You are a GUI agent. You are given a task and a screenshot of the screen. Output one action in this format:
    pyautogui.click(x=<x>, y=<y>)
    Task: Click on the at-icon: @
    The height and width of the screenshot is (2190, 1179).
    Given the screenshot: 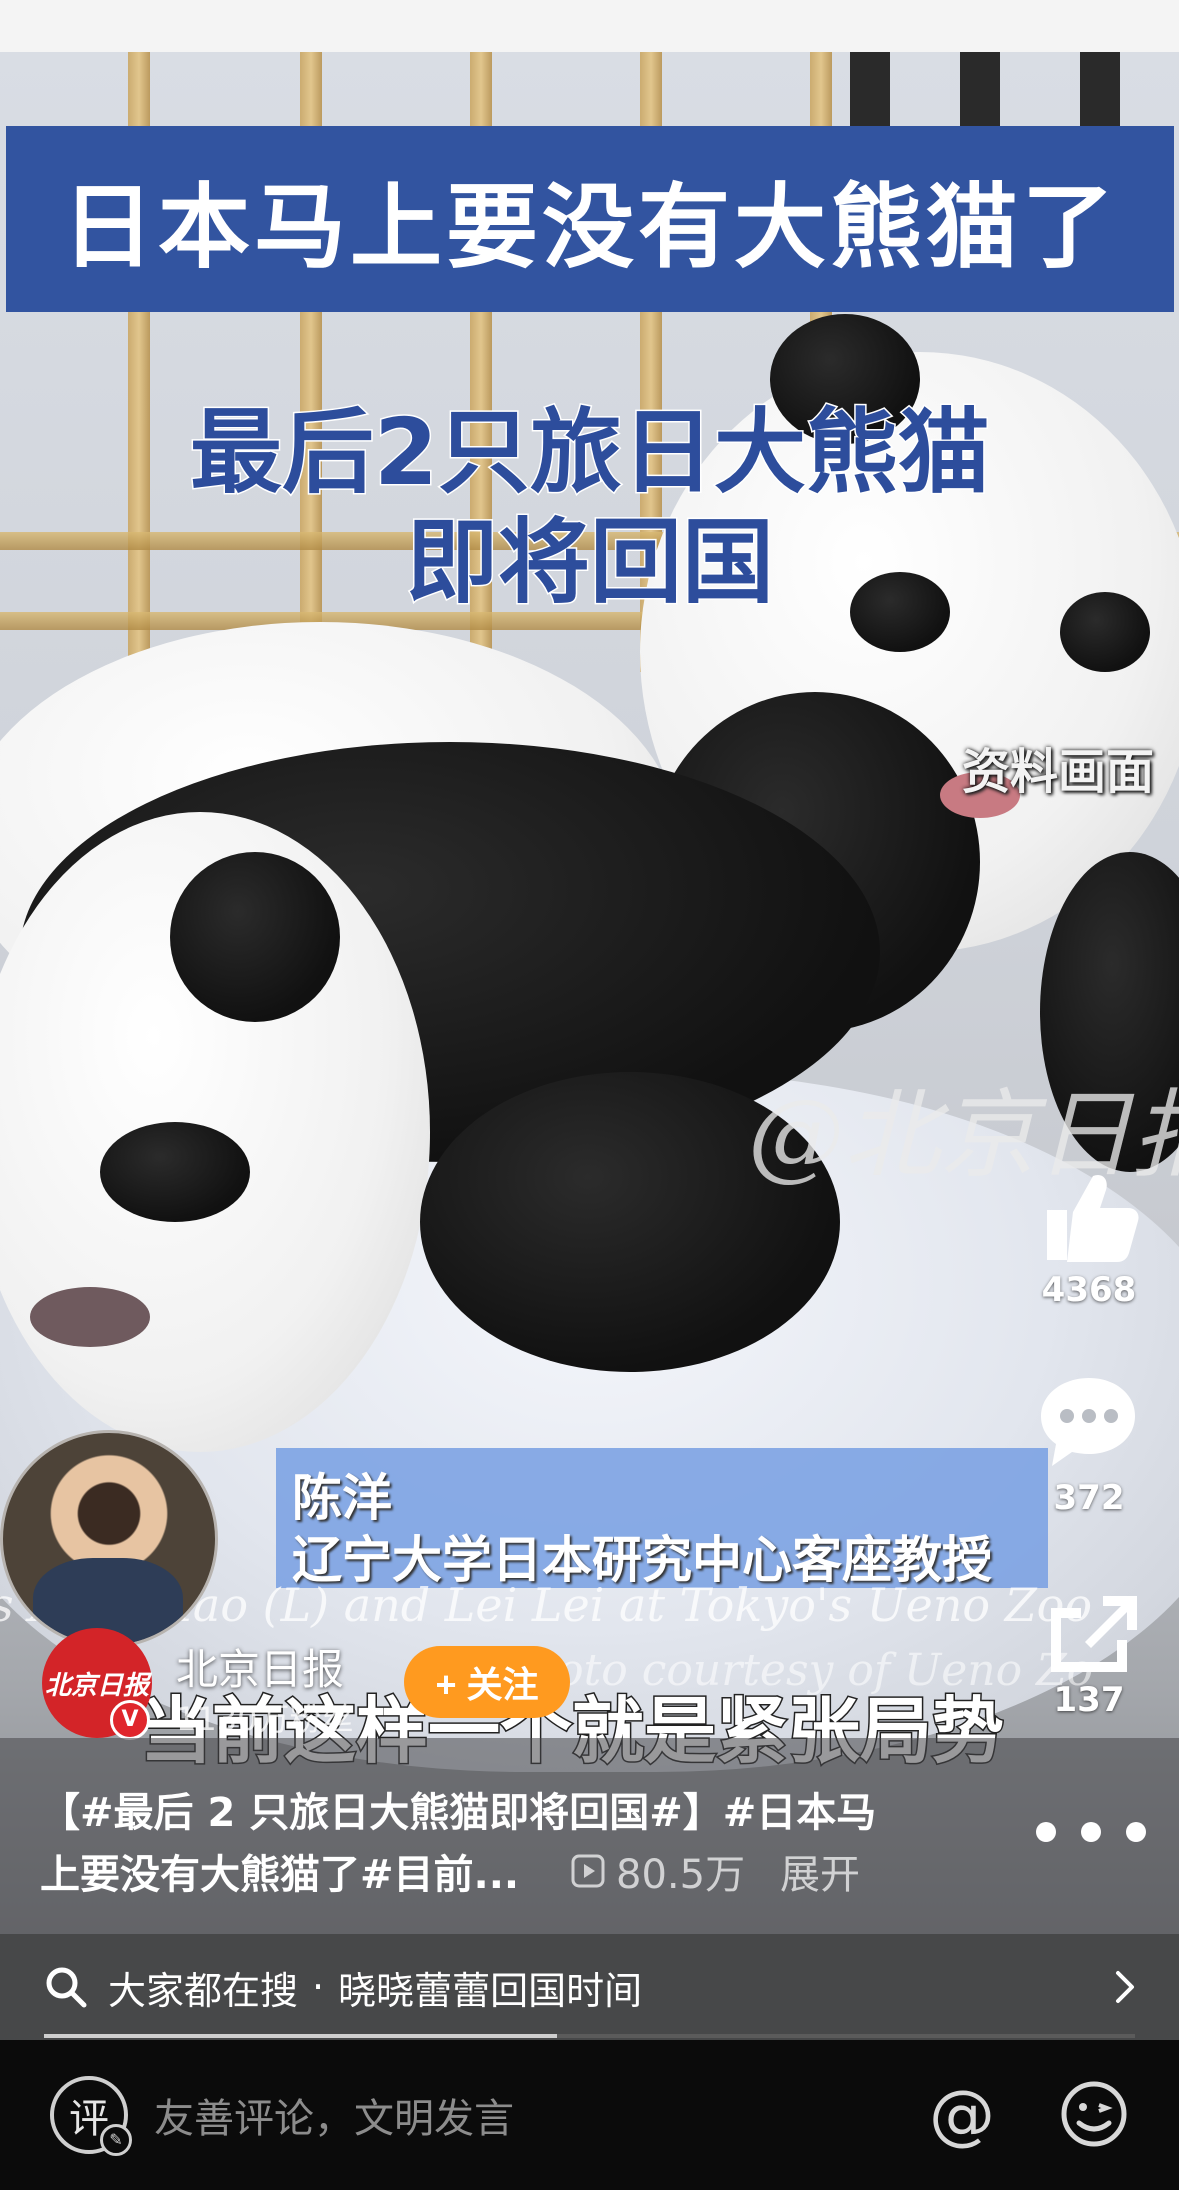 What is the action you would take?
    pyautogui.click(x=962, y=2114)
    